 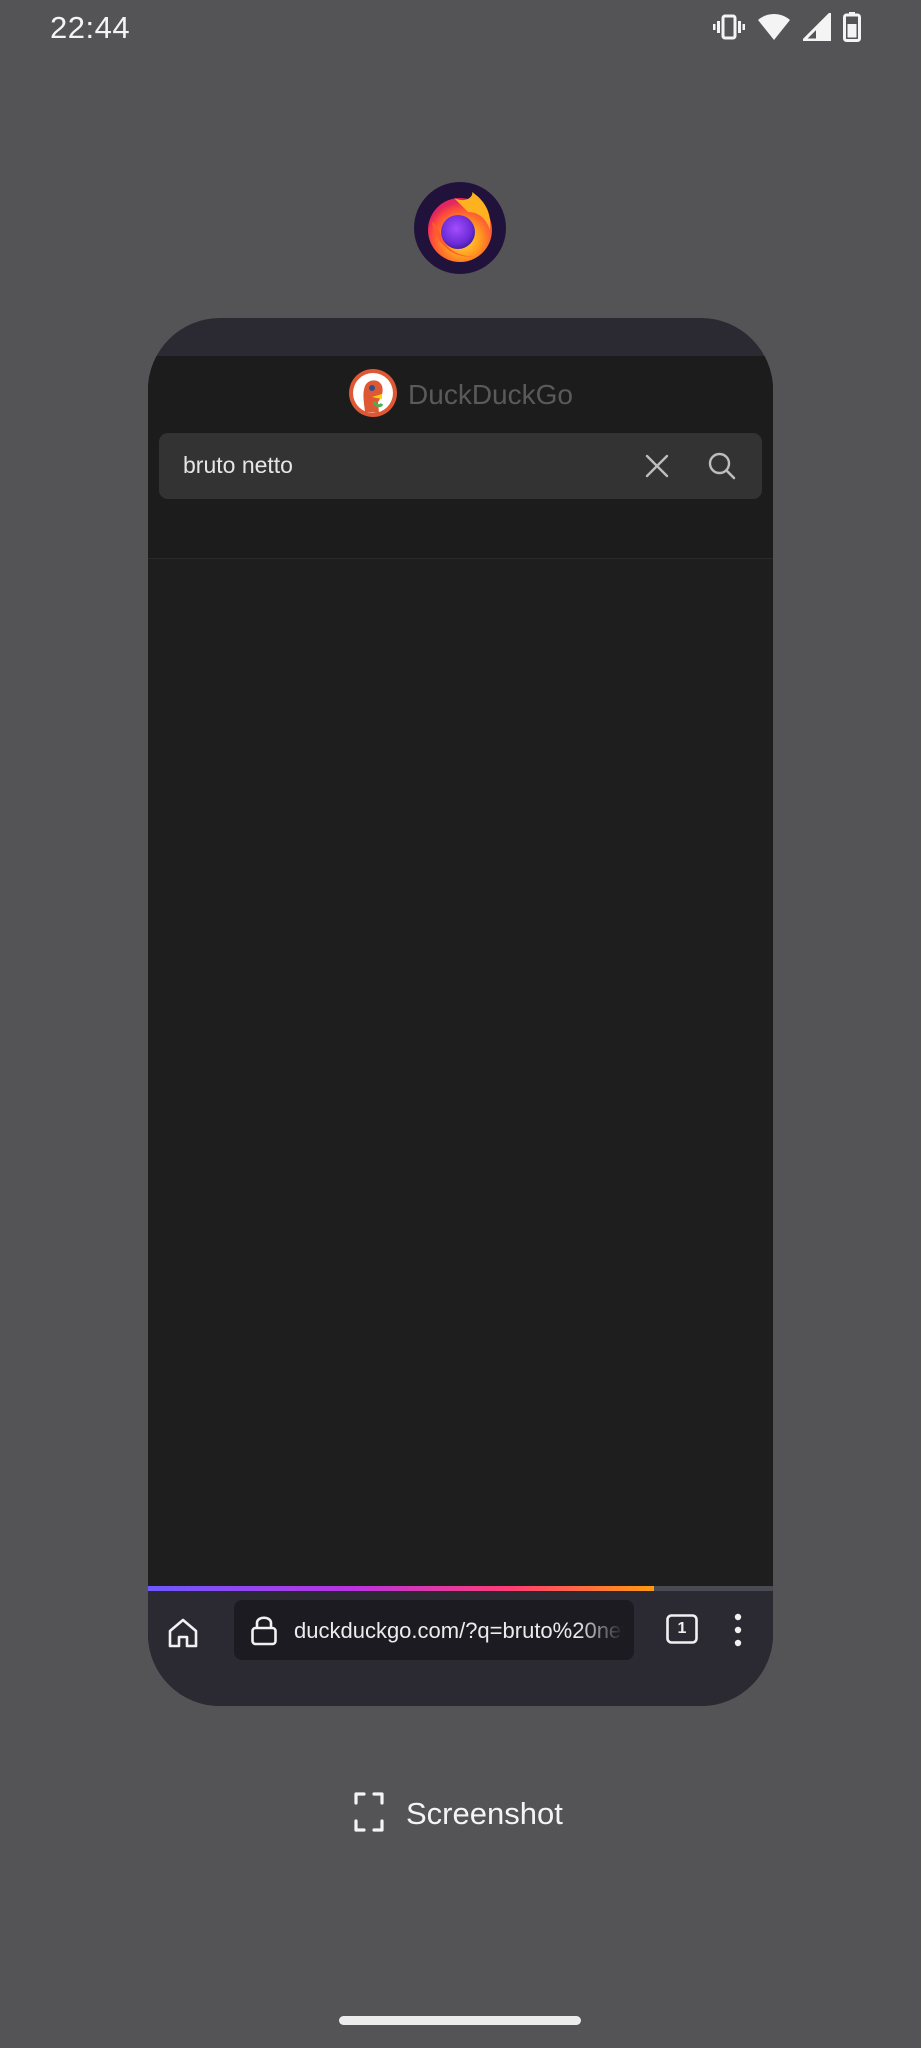 I want to click on screenshot-button: Screenshot, so click(x=458, y=1814).